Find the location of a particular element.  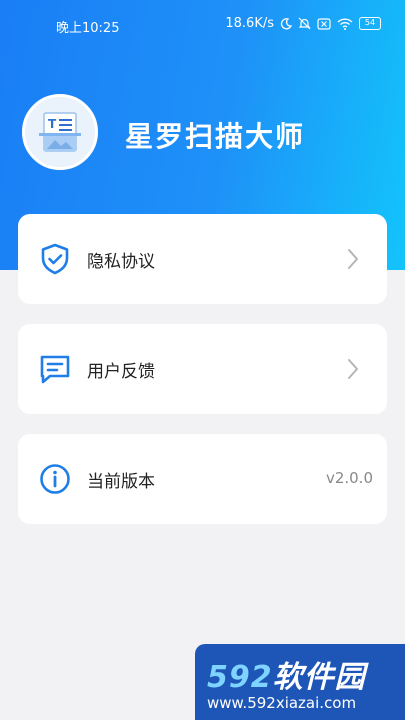

menu-item-version: 当前版本 v2.0.0 is located at coordinates (202, 479).